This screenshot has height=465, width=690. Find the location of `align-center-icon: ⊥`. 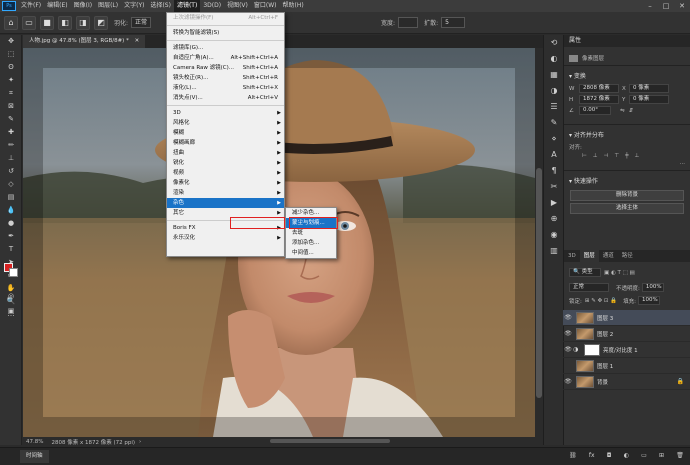

align-center-icon: ⊥ is located at coordinates (595, 156).